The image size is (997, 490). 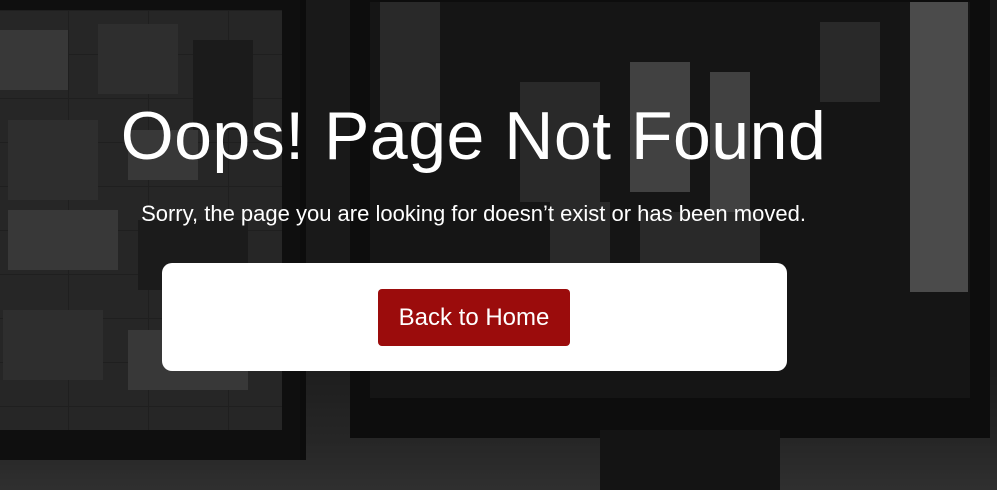 I want to click on back-to-home-button: Back to Home, so click(x=474, y=317).